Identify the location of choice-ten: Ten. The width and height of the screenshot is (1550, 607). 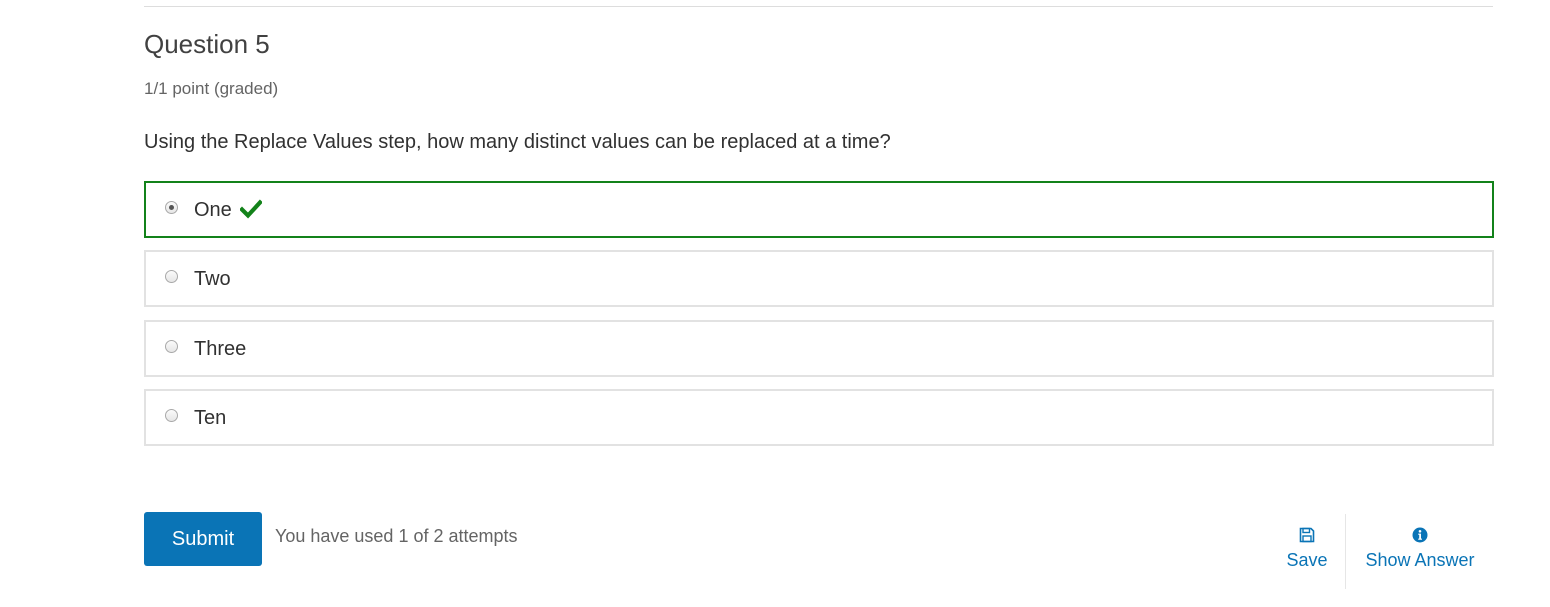
(819, 417).